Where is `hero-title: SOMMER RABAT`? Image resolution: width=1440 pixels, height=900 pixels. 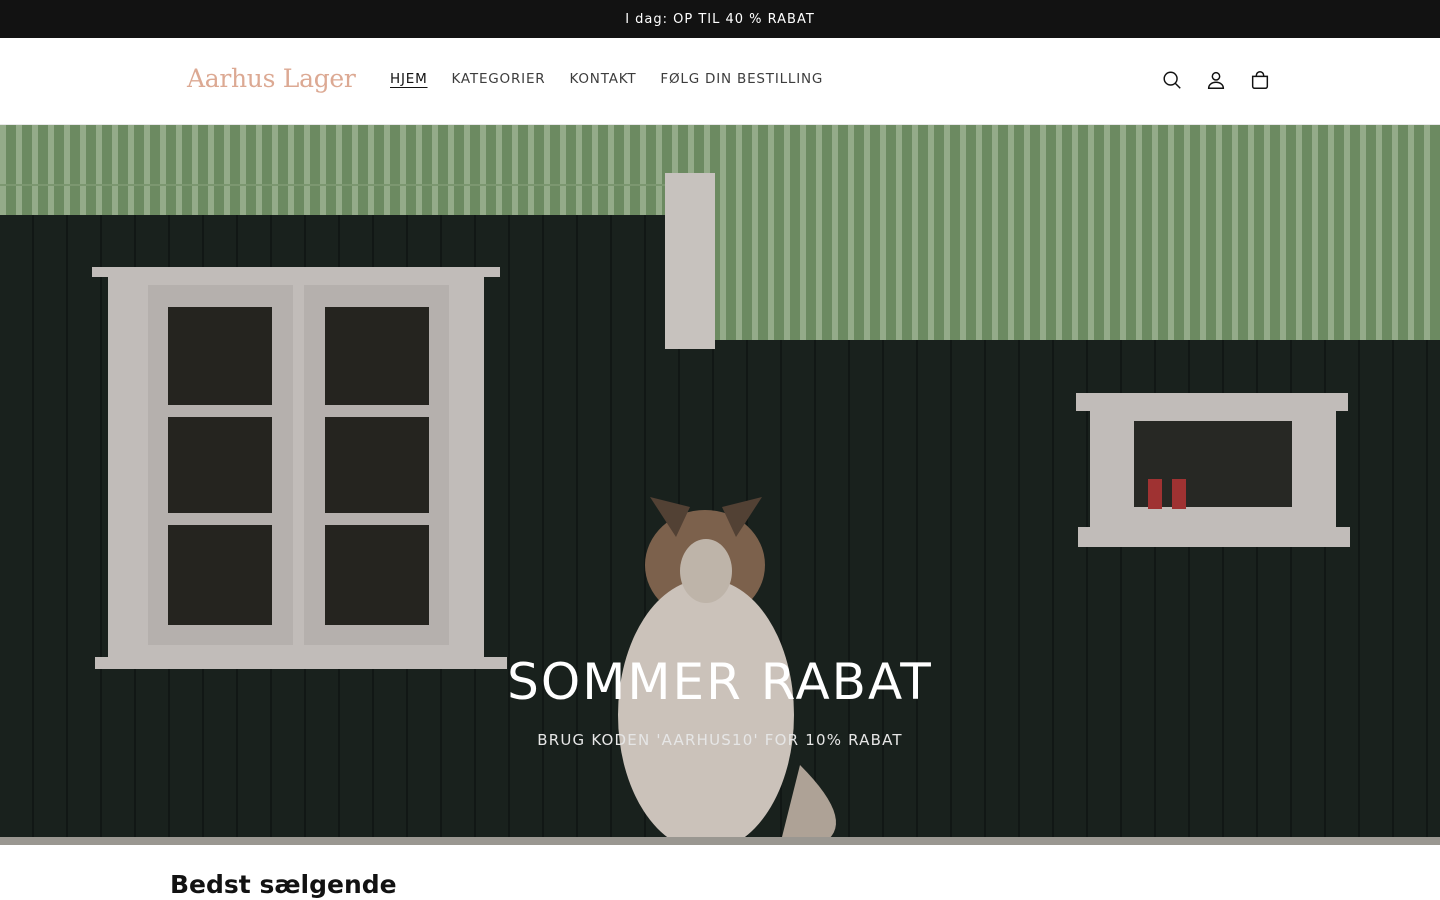 hero-title: SOMMER RABAT is located at coordinates (720, 682).